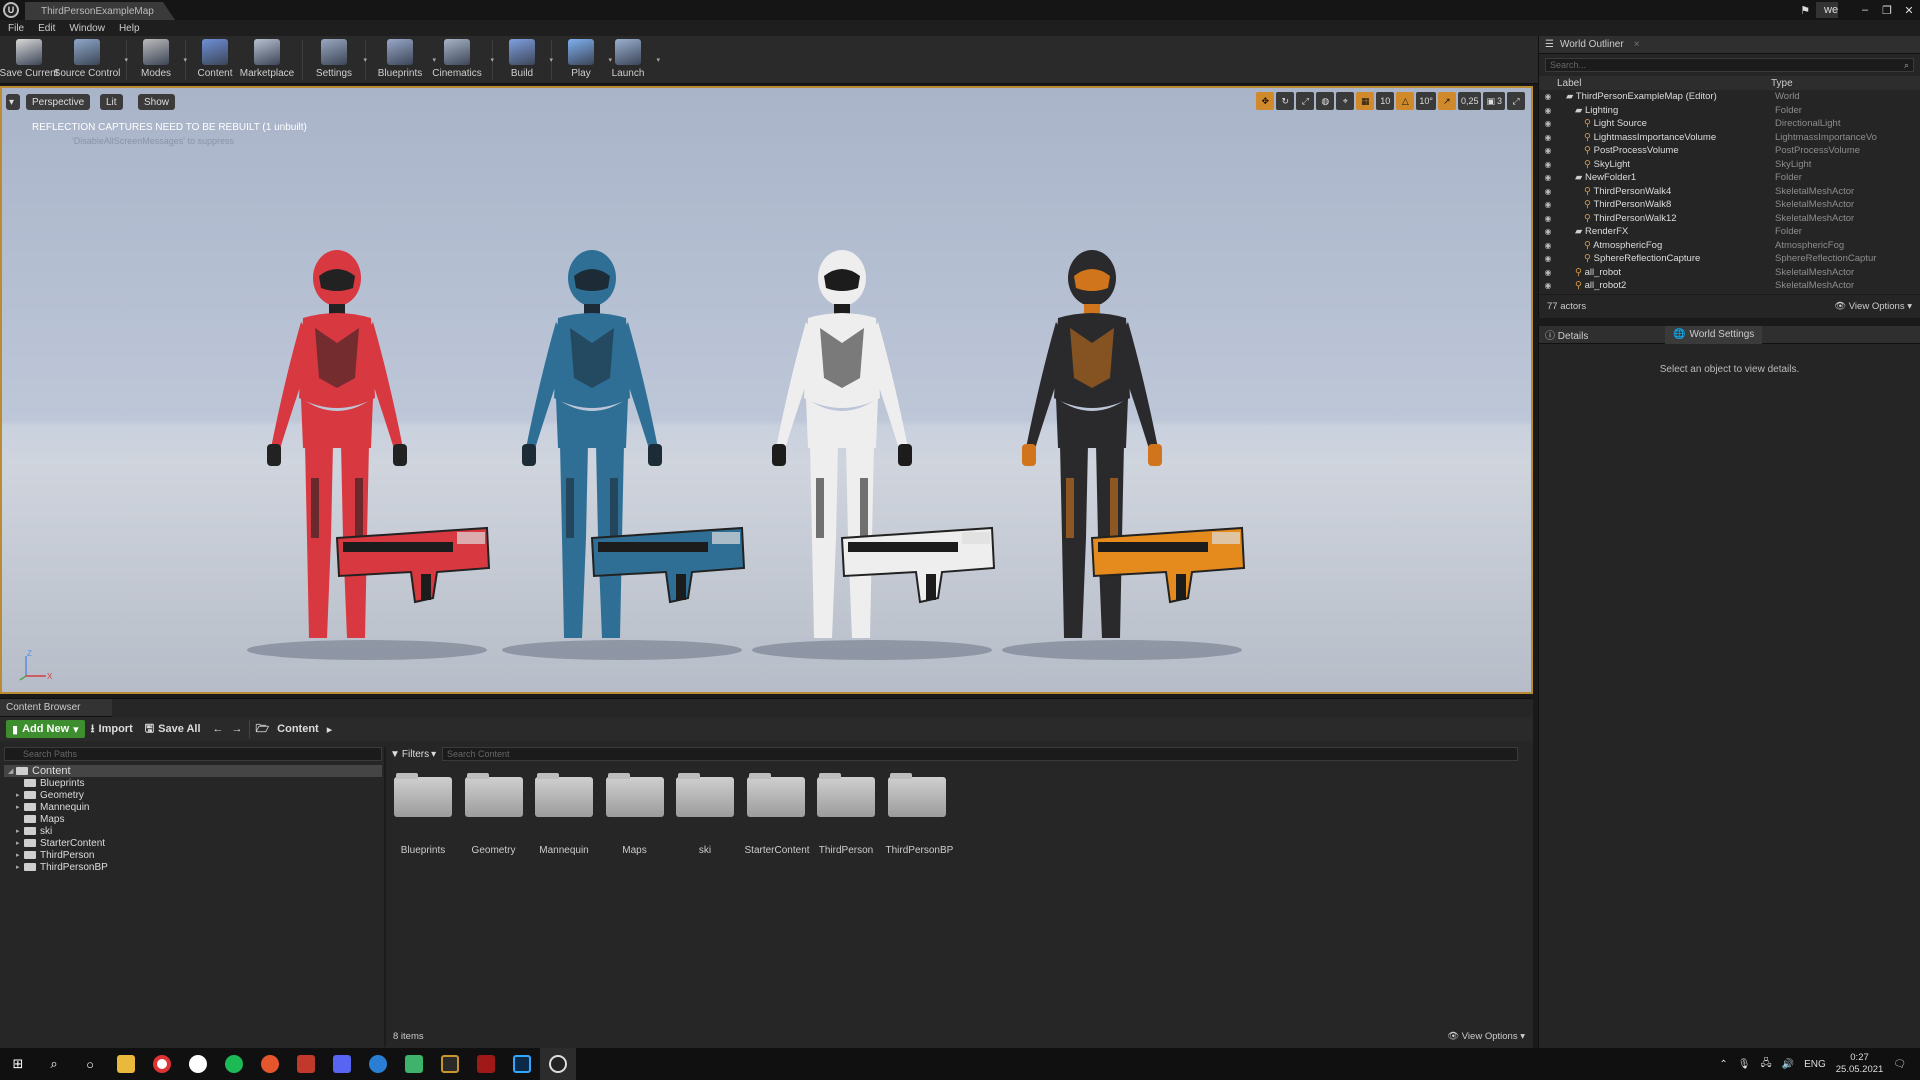  What do you see at coordinates (198, 1064) in the screenshot?
I see `app-w-icon` at bounding box center [198, 1064].